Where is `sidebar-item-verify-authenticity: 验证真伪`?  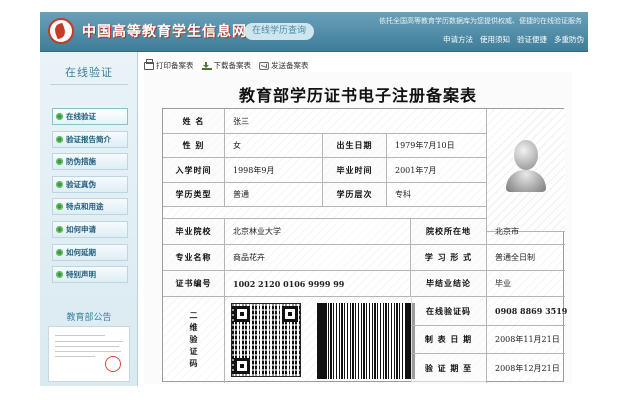 sidebar-item-verify-authenticity: 验证真伪 is located at coordinates (90, 184).